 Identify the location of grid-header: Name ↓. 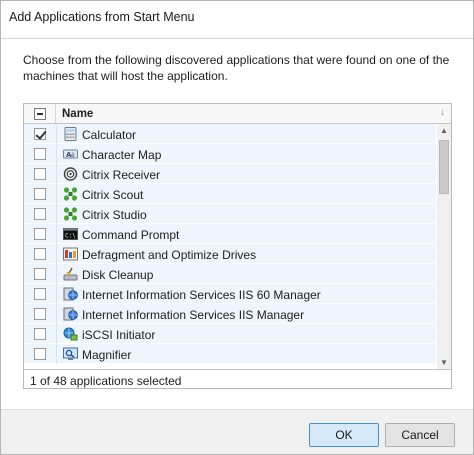
(237, 114).